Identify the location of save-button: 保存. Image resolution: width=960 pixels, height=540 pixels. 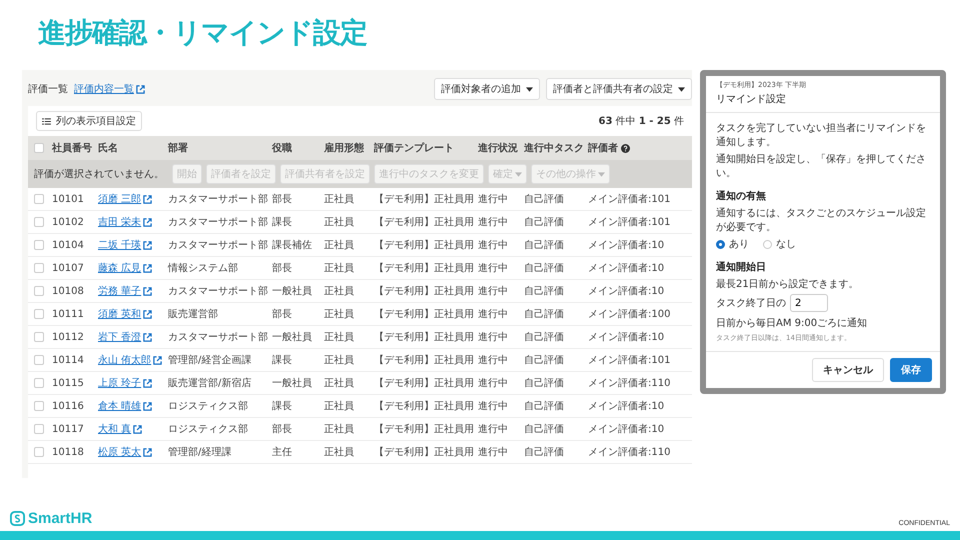
(911, 370).